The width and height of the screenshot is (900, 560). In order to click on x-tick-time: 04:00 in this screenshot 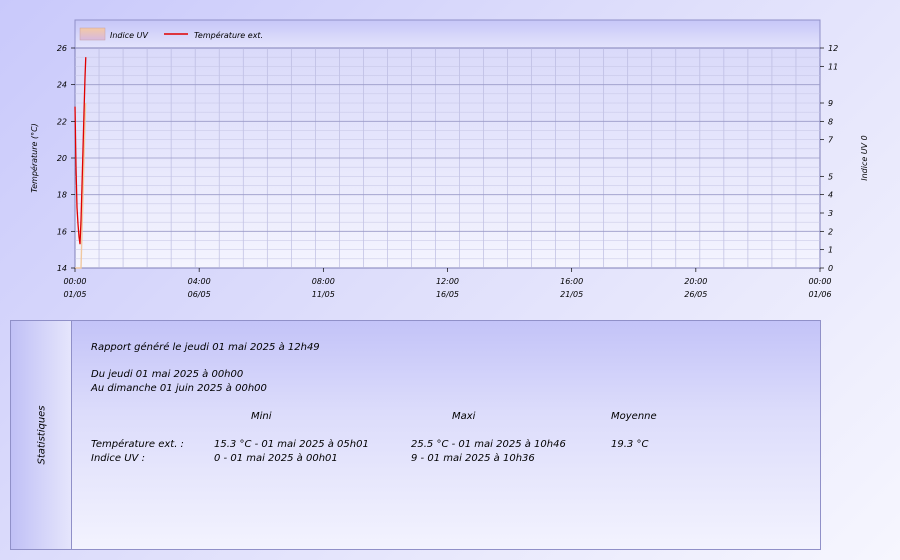, I will do `click(199, 281)`.